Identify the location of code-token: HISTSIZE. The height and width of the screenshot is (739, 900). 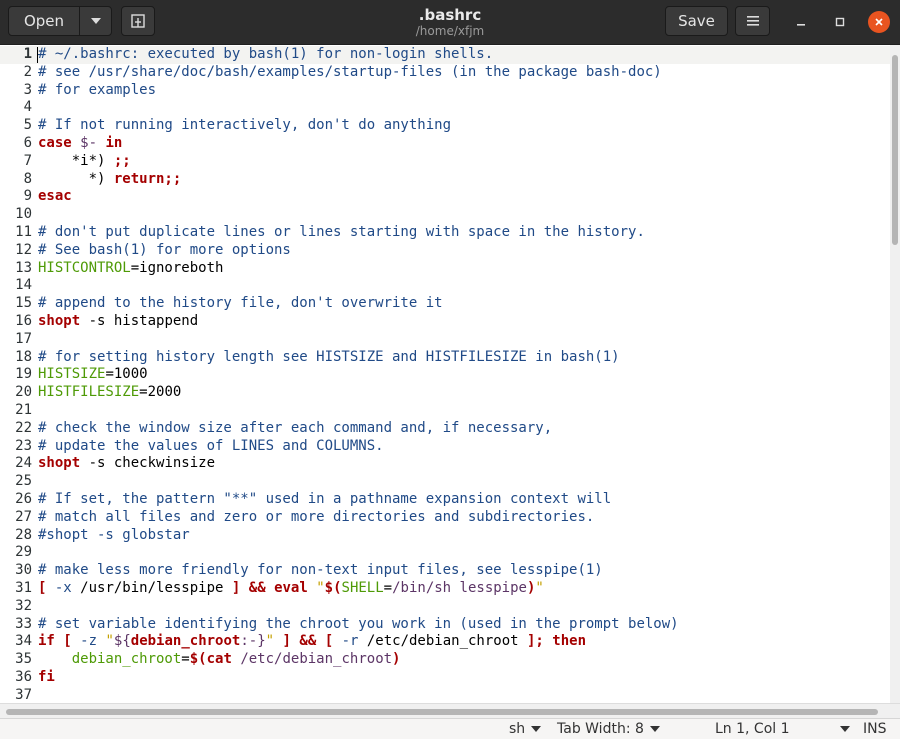
(72, 374).